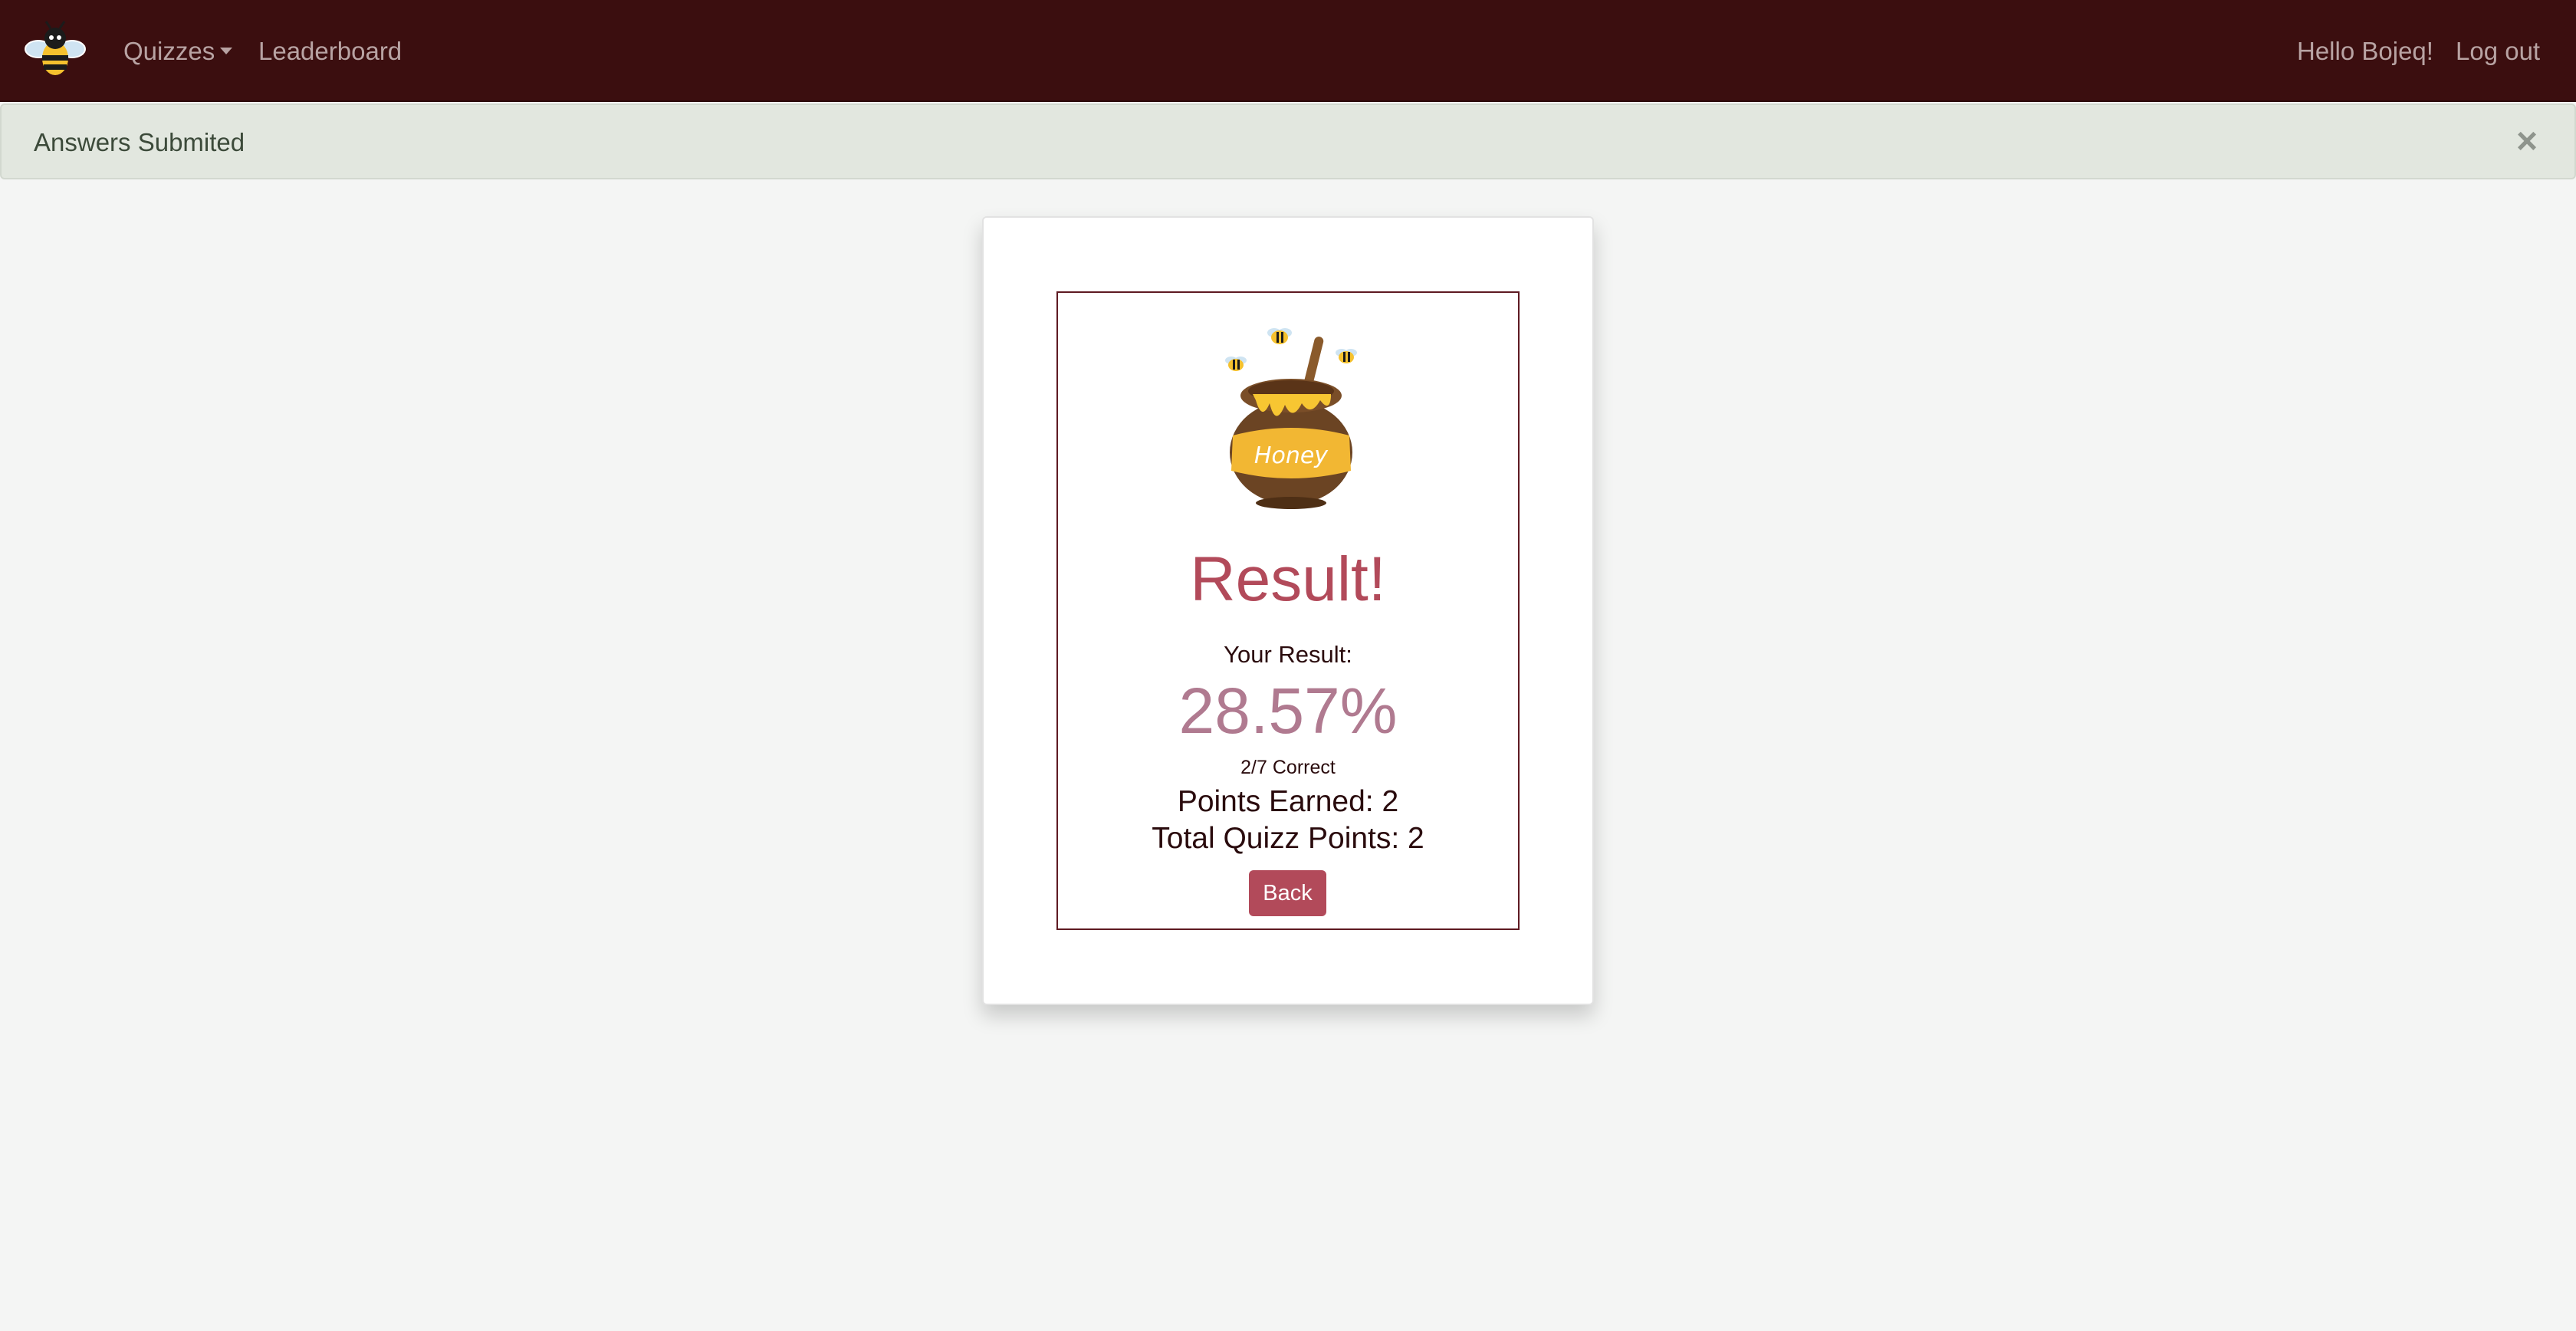 The image size is (2576, 1331). Describe the element at coordinates (1288, 654) in the screenshot. I see `your-result-label: Your Result:` at that location.